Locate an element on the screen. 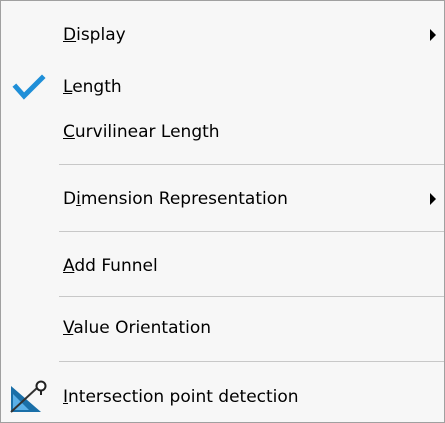 This screenshot has width=445, height=423. check-icon is located at coordinates (29, 87).